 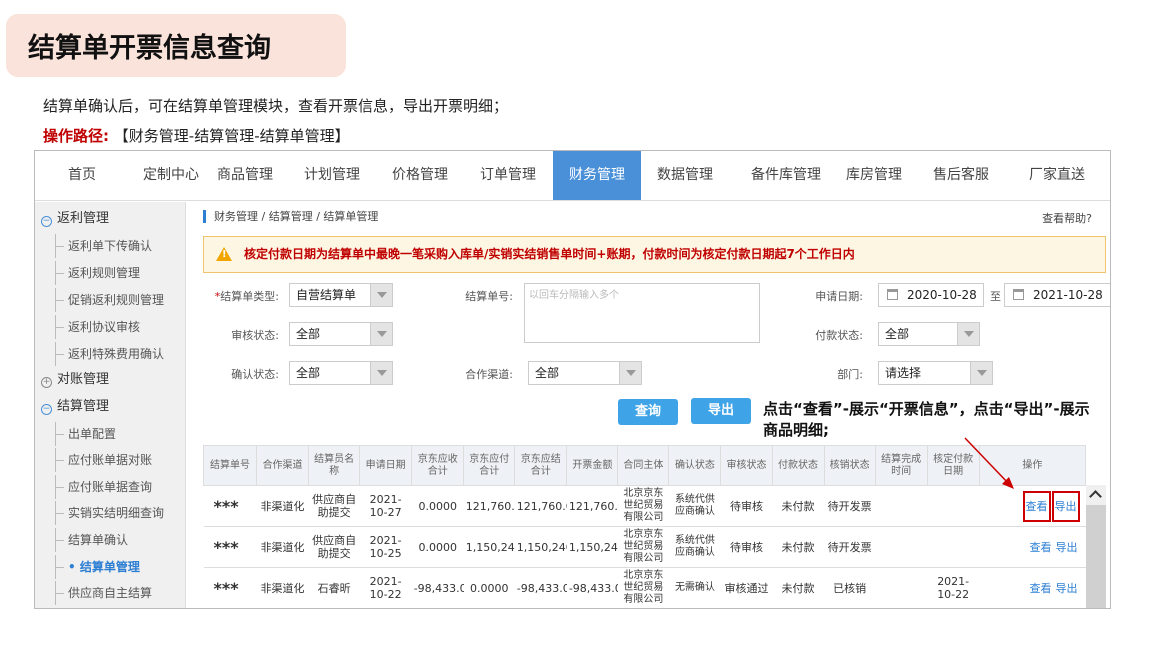 What do you see at coordinates (935, 373) in the screenshot?
I see `dept-select: 请选择` at bounding box center [935, 373].